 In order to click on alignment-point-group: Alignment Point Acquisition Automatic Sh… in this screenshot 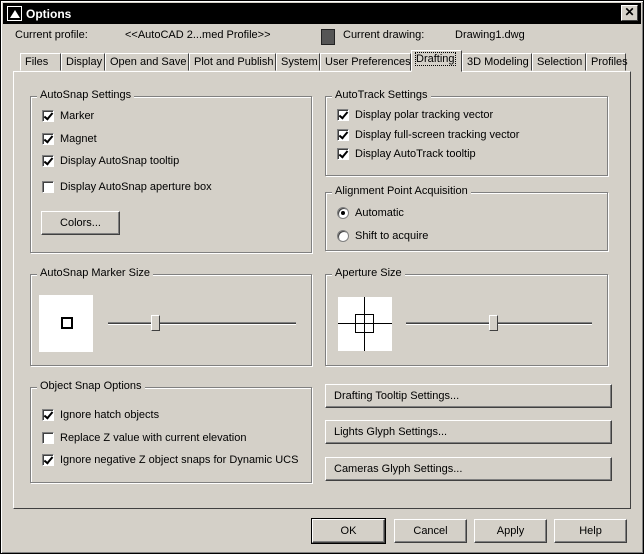, I will do `click(466, 218)`.